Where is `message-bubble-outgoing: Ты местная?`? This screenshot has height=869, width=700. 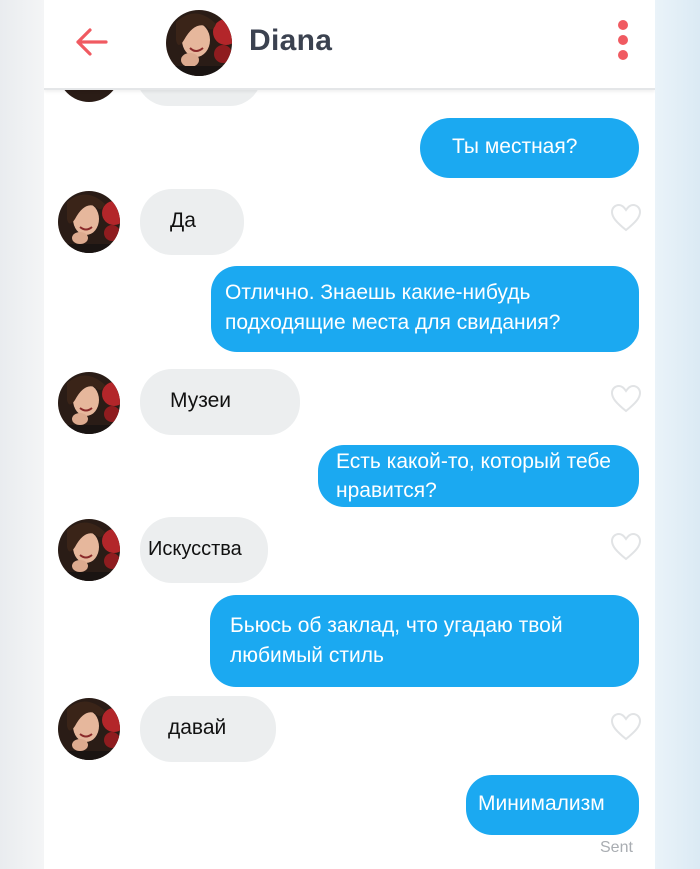 message-bubble-outgoing: Ты местная? is located at coordinates (529, 148).